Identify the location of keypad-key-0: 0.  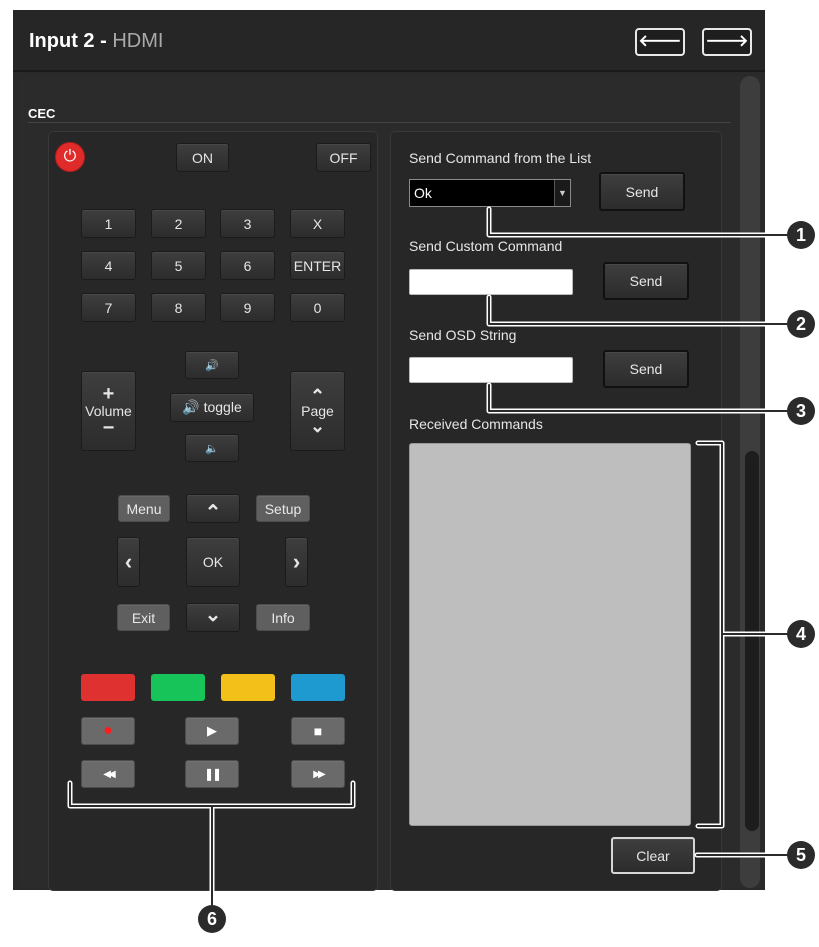
(317, 307).